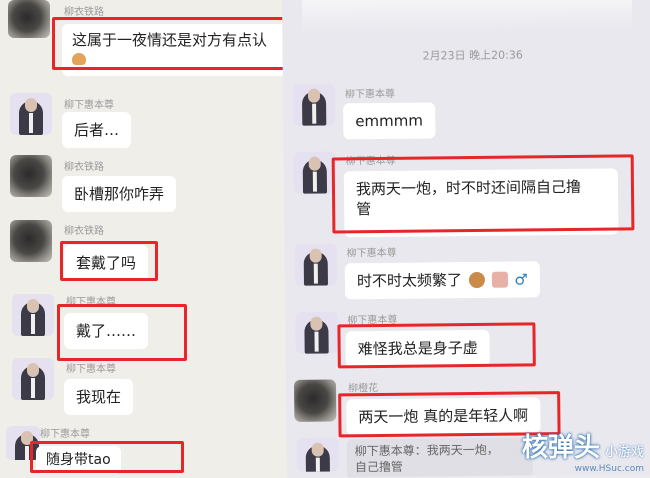 This screenshot has height=478, width=650. Describe the element at coordinates (560, 448) in the screenshot. I see `watermark-brand: 核弹头` at that location.